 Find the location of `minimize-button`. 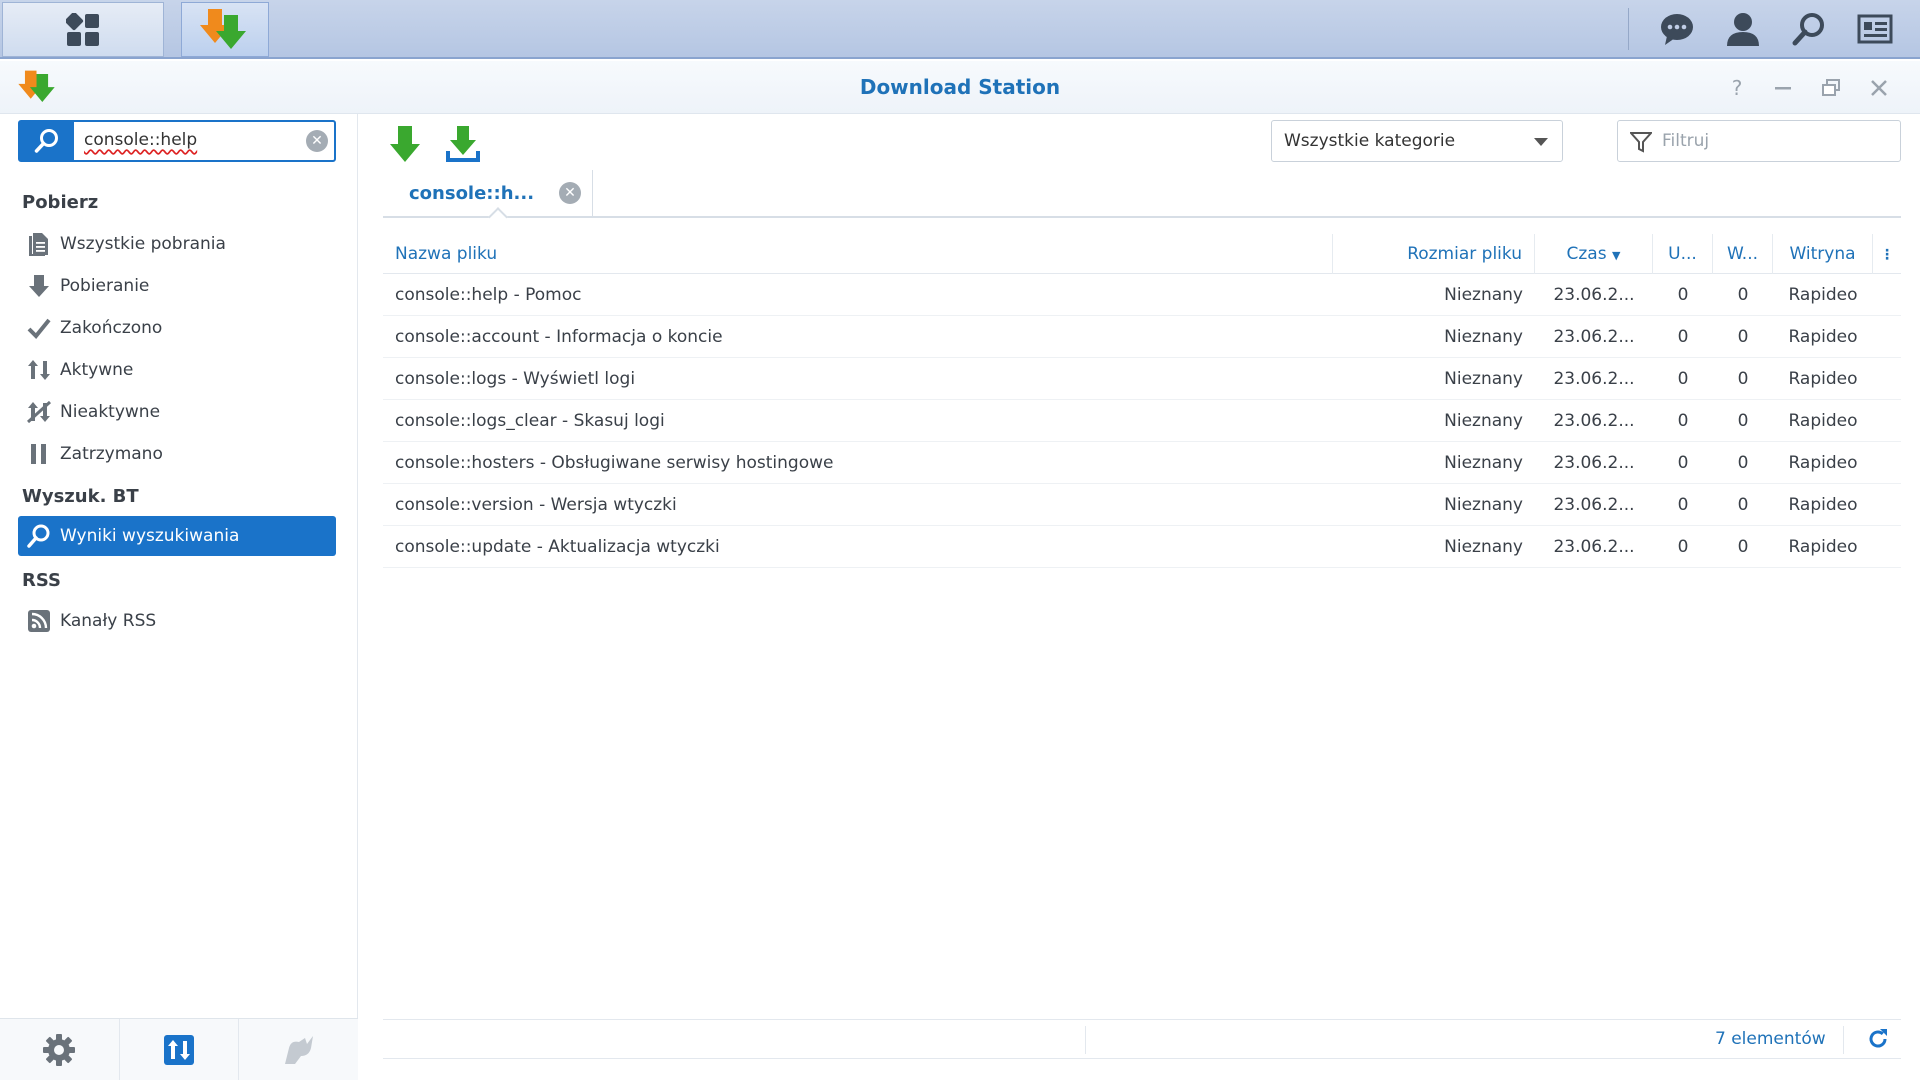

minimize-button is located at coordinates (1783, 88).